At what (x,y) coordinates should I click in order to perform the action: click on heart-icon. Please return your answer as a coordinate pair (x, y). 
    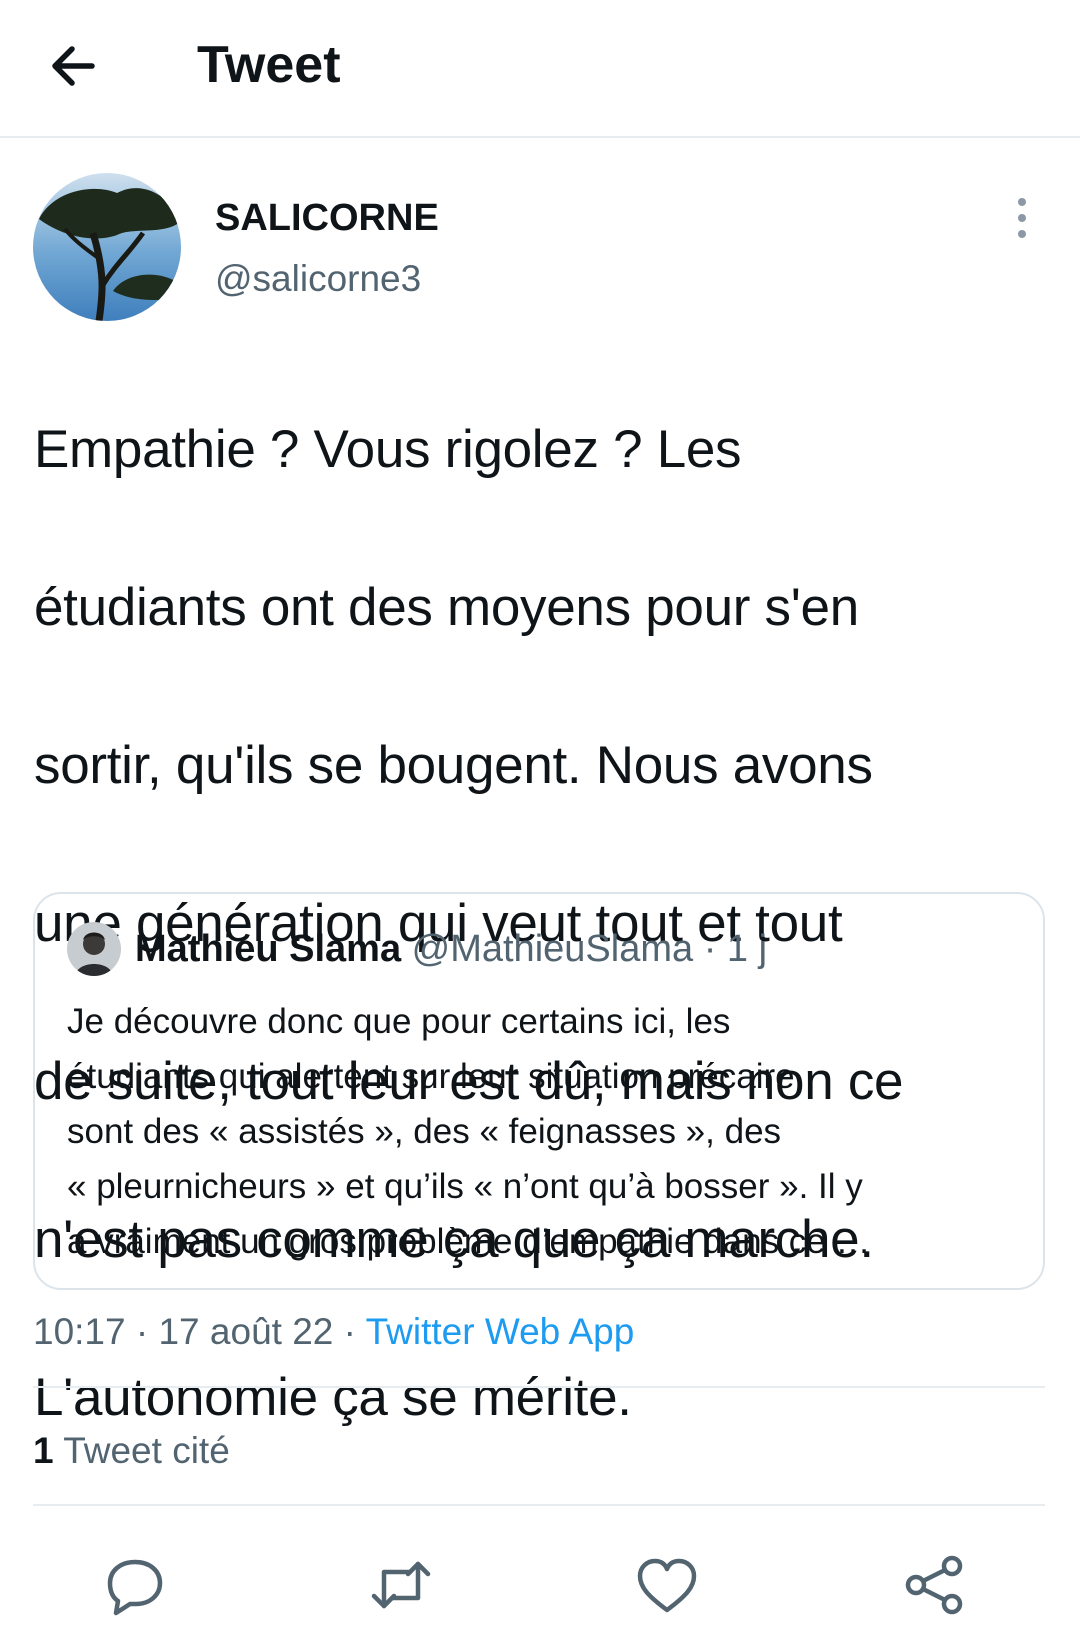
    Looking at the image, I should click on (667, 1585).